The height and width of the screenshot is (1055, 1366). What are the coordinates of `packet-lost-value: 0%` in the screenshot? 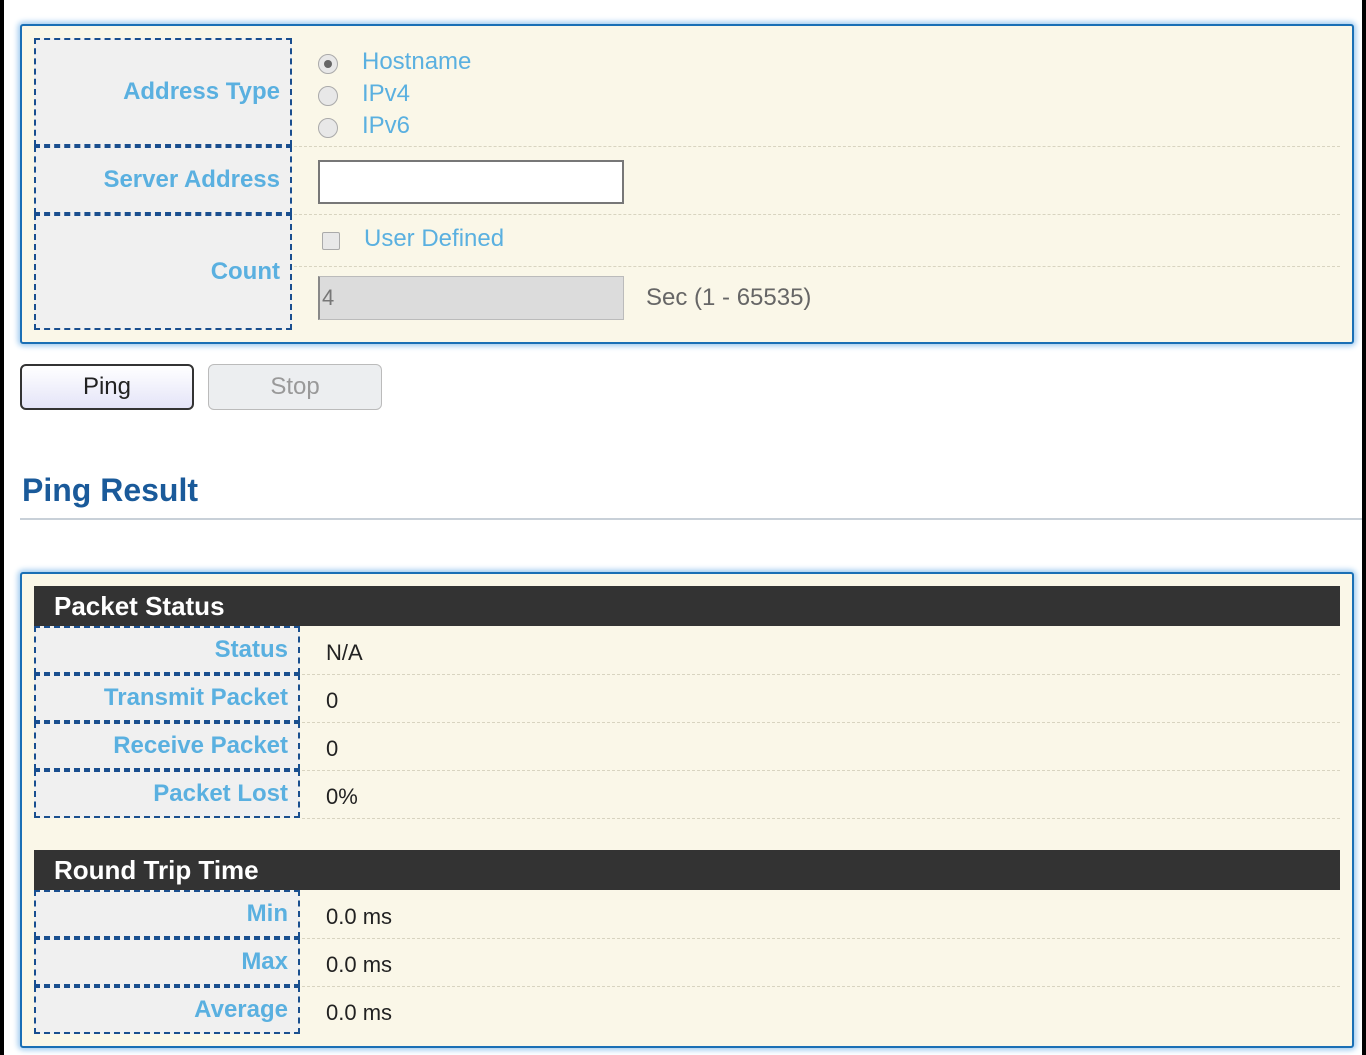 It's located at (342, 796).